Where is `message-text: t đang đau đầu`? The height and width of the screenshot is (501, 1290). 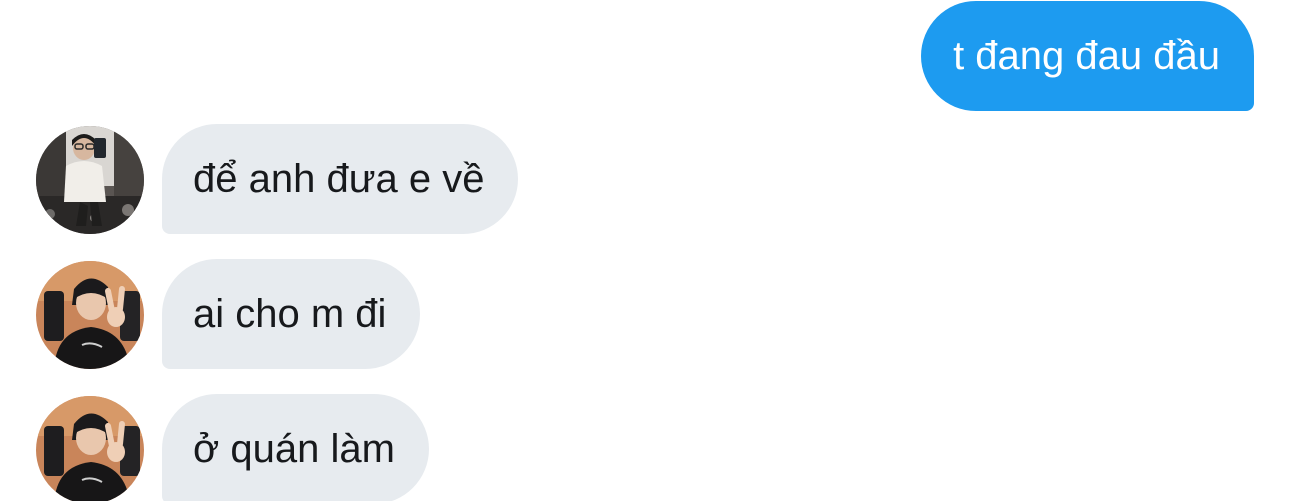
message-text: t đang đau đầu is located at coordinates (1086, 56).